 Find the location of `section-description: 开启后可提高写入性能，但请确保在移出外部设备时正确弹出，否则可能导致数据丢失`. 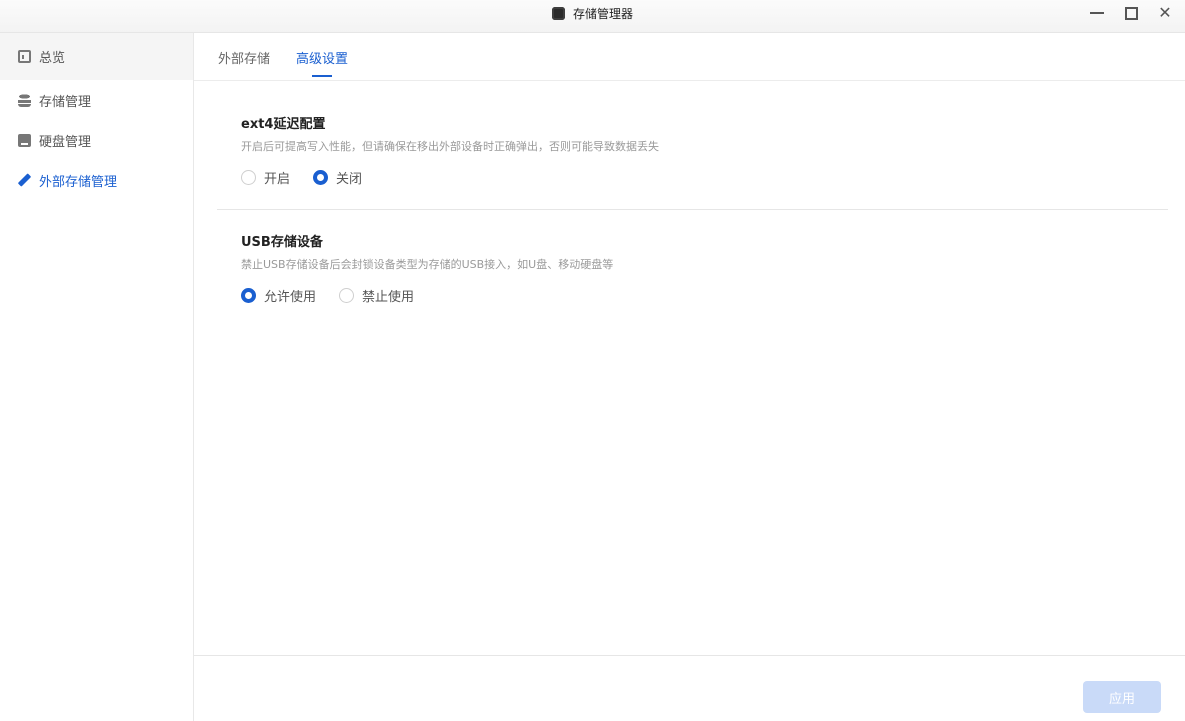

section-description: 开启后可提高写入性能，但请确保在移出外部设备时正确弹出，否则可能导致数据丢失 is located at coordinates (450, 146).